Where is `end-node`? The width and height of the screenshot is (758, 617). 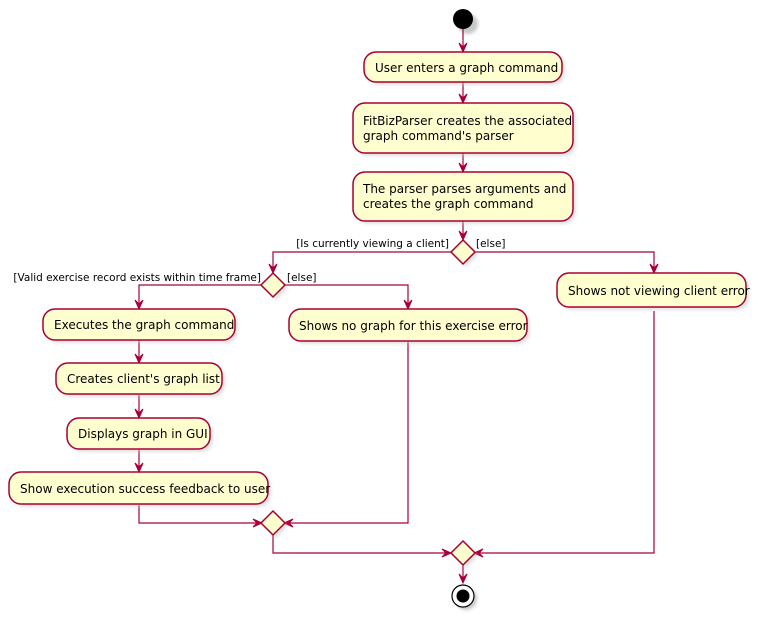
end-node is located at coordinates (464, 597).